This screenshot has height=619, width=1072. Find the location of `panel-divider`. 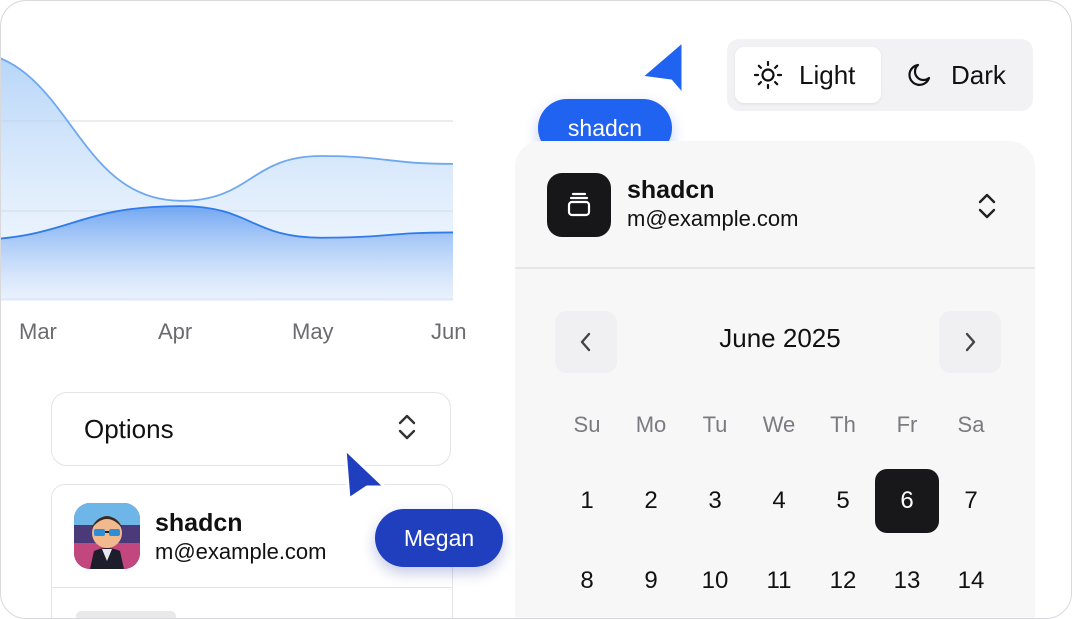

panel-divider is located at coordinates (775, 268).